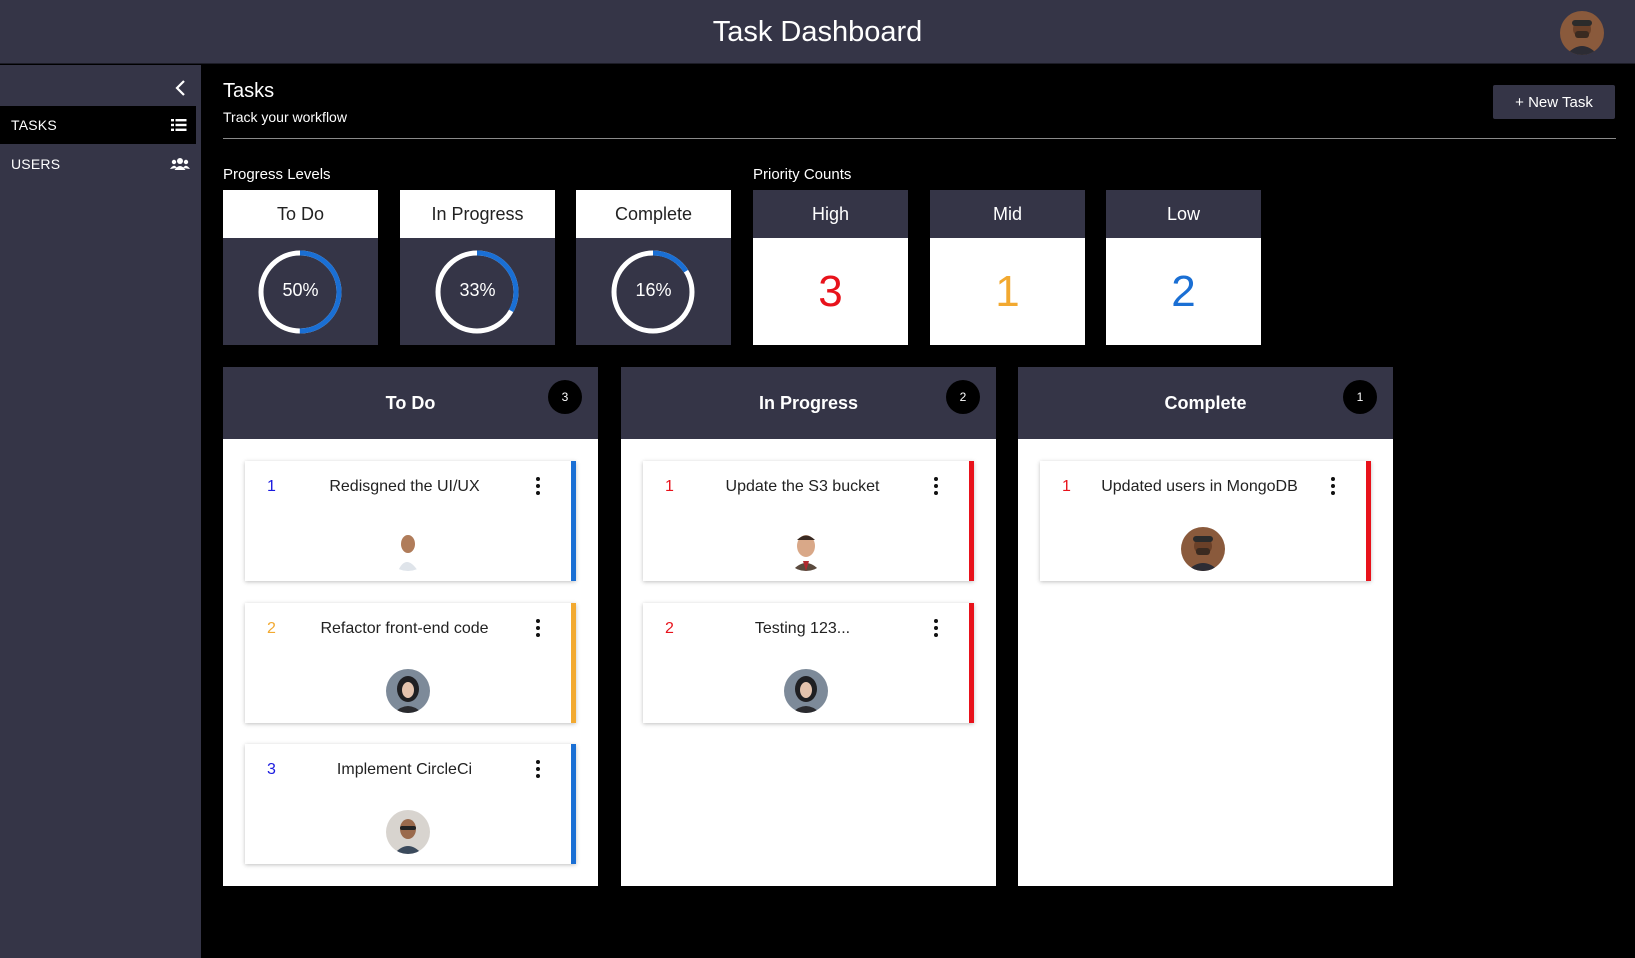  Describe the element at coordinates (653, 214) in the screenshot. I see `progress-card-title: Complete` at that location.